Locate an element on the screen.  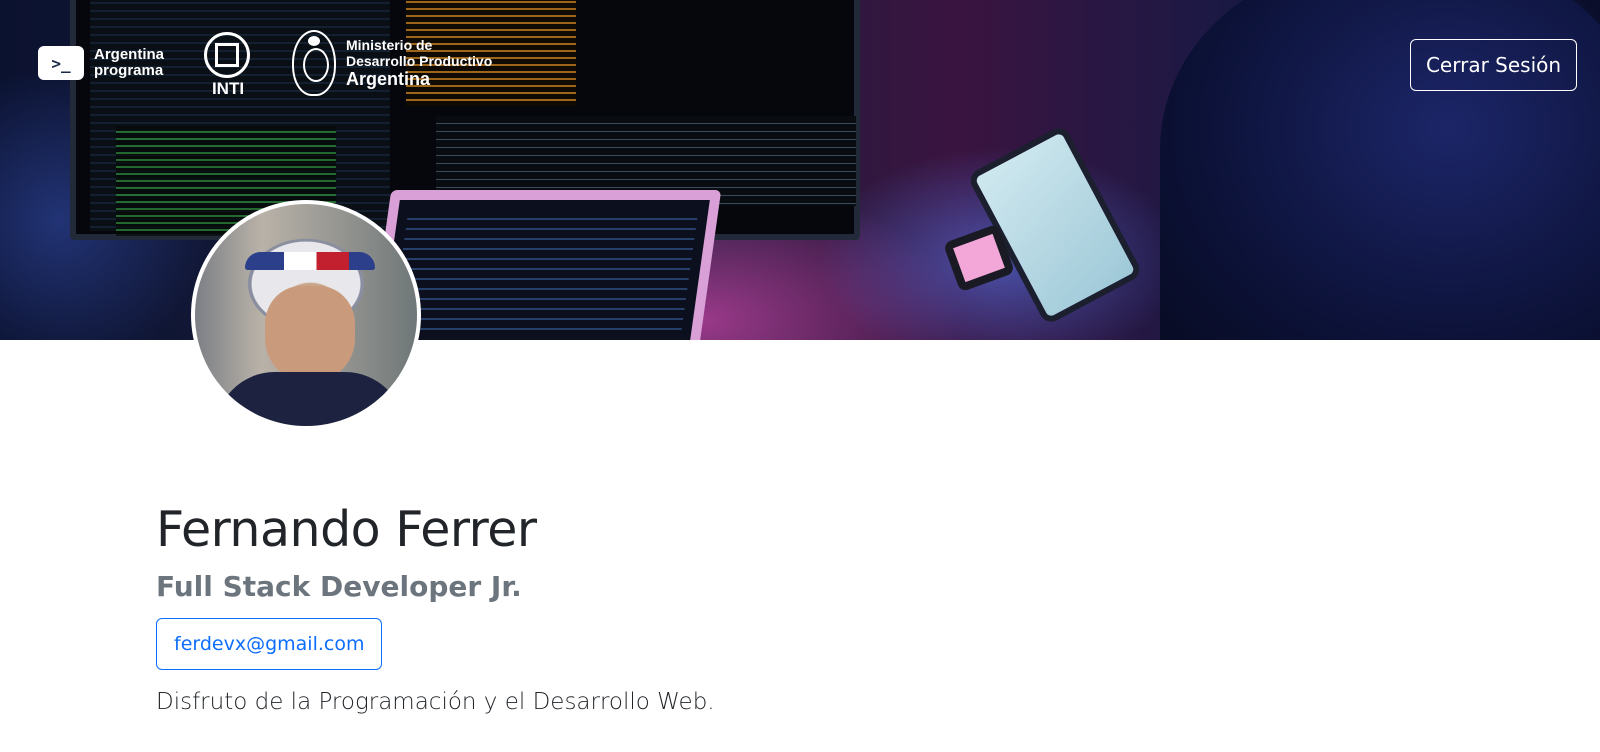
terminal-glyph: >_ is located at coordinates (61, 63).